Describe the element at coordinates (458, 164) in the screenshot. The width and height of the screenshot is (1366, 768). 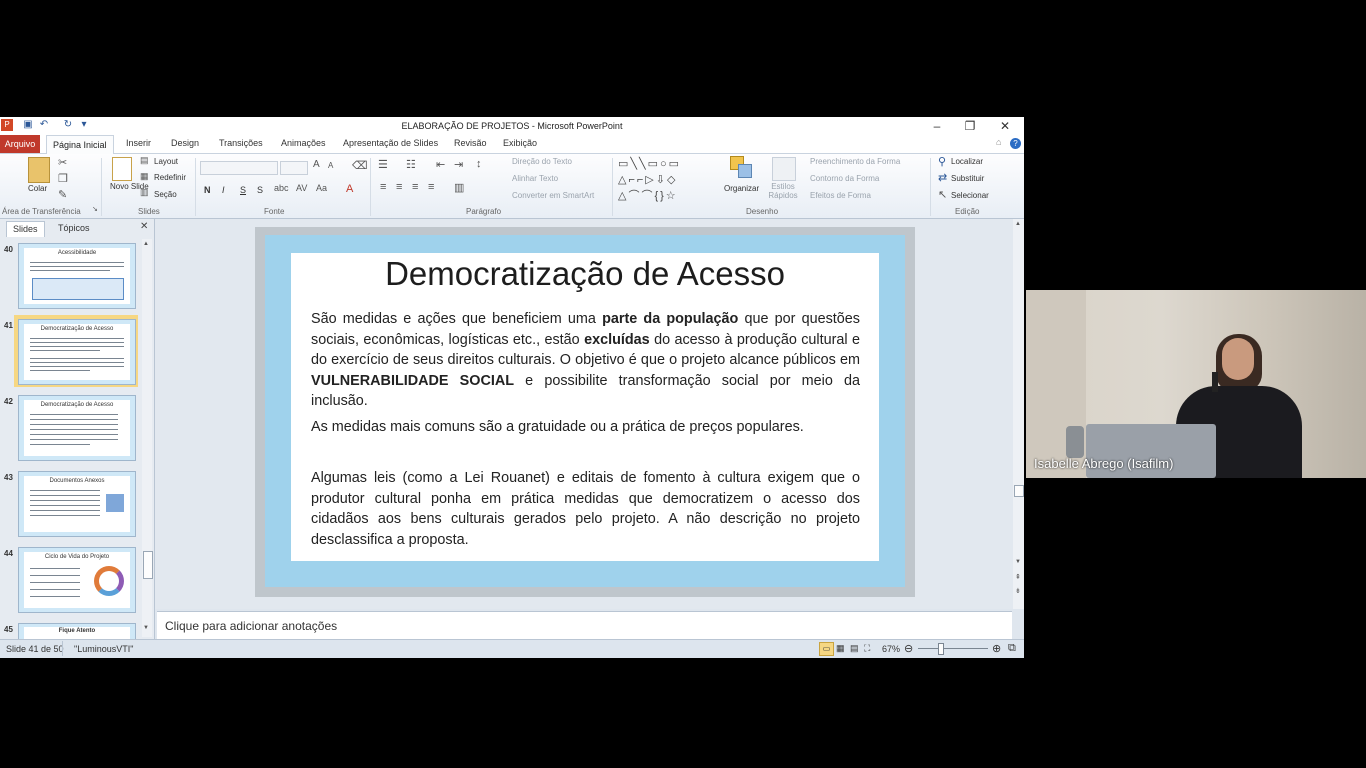
I see `increase-indent-icon: ⇥` at that location.